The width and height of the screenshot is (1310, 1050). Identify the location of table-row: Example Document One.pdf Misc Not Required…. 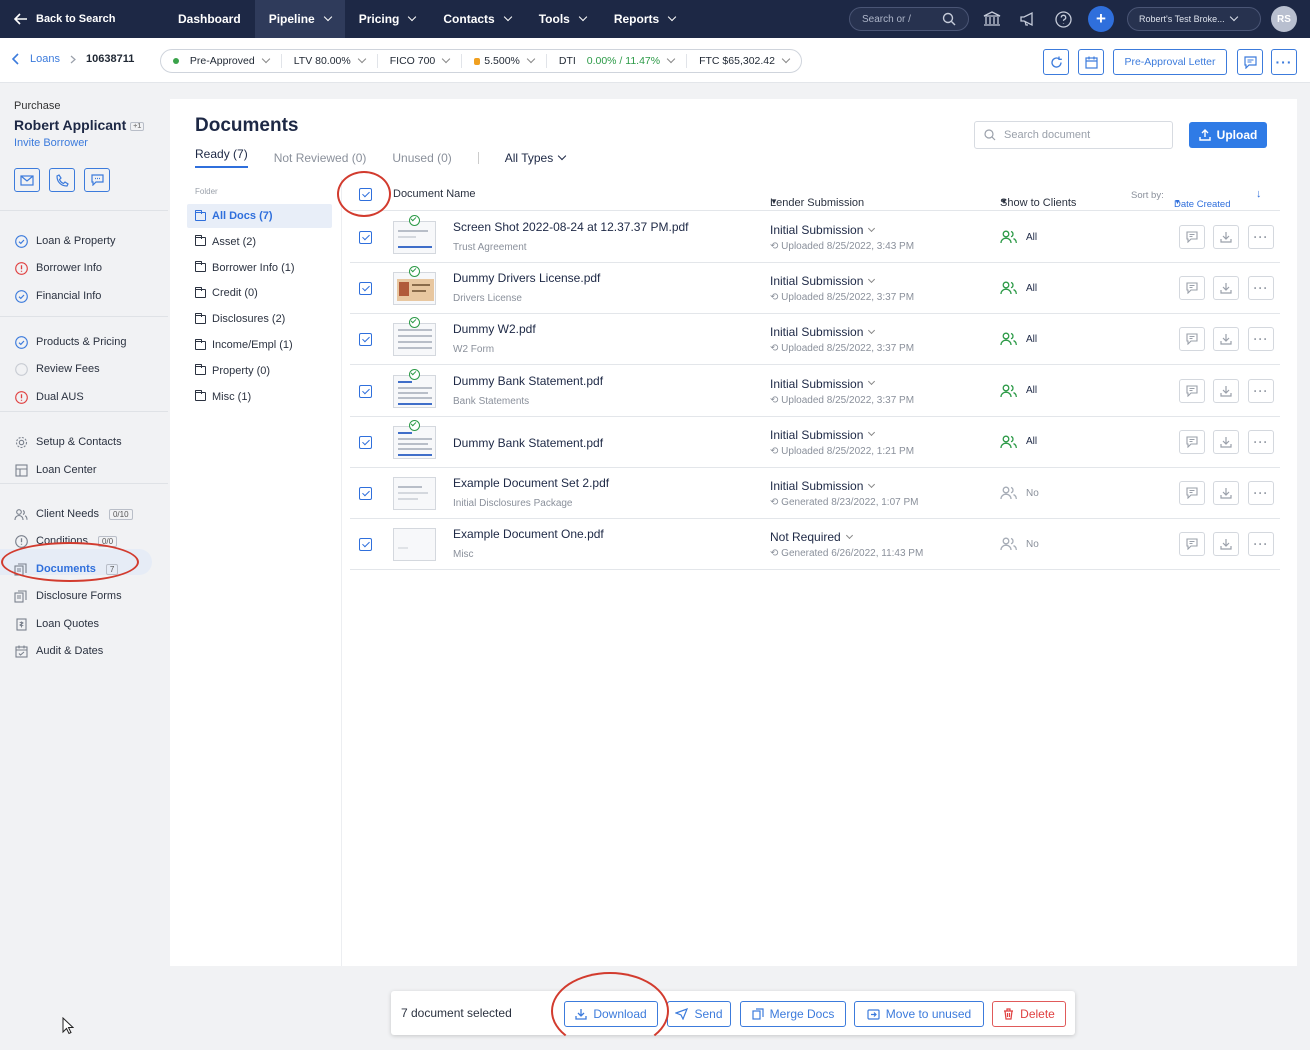
(815, 545).